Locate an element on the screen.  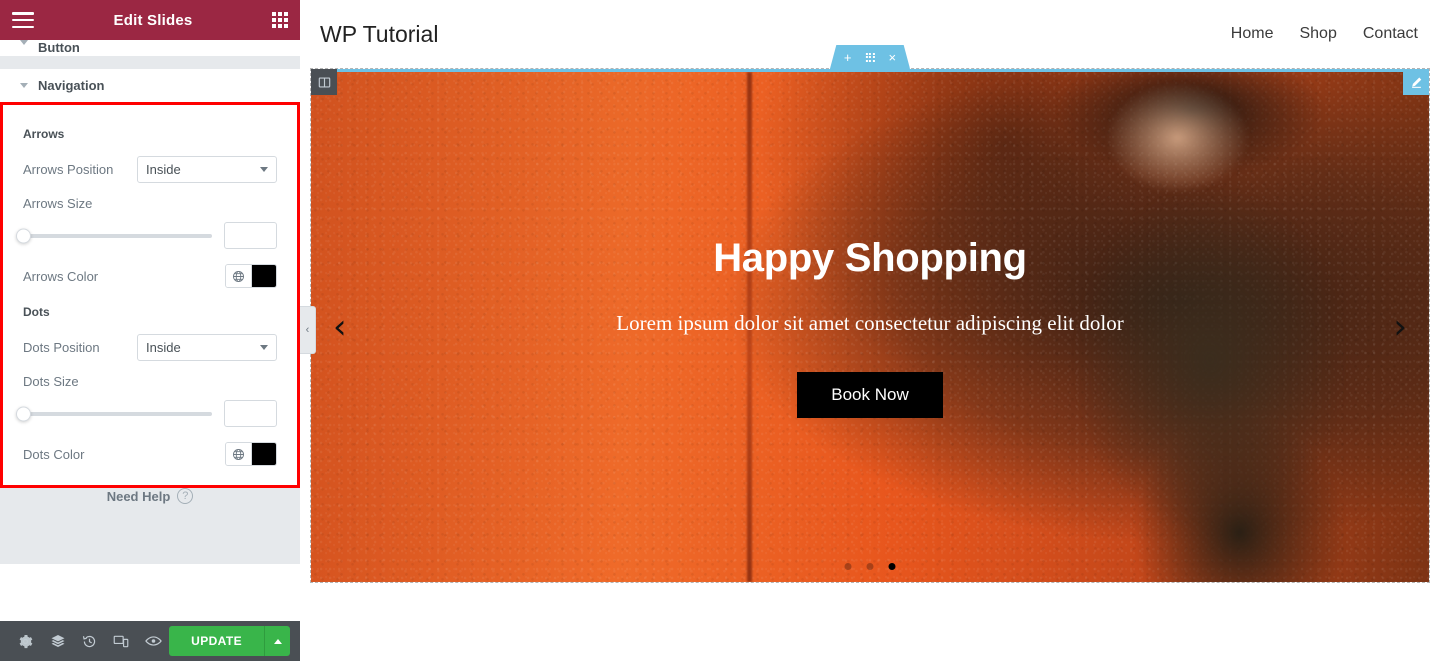
update-button-group: UPDATE is located at coordinates (229, 641).